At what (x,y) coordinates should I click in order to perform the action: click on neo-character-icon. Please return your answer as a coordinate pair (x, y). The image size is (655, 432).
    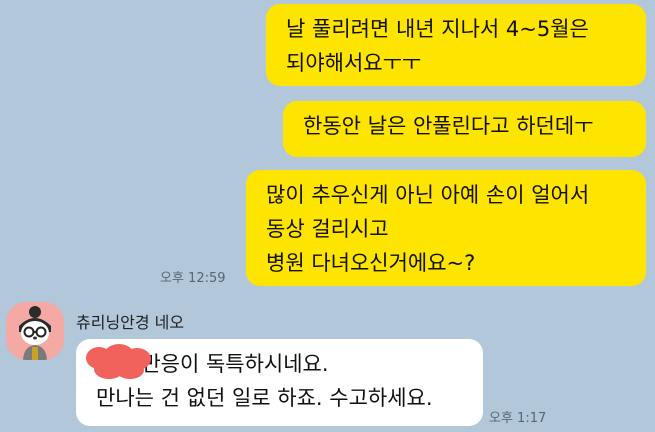
    Looking at the image, I should click on (35, 333).